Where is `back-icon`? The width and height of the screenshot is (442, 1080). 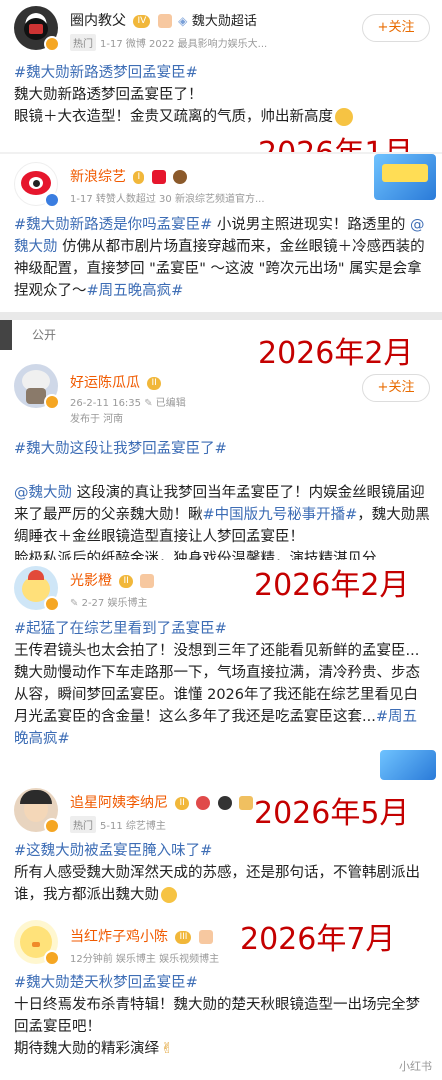 back-icon is located at coordinates (6, 335).